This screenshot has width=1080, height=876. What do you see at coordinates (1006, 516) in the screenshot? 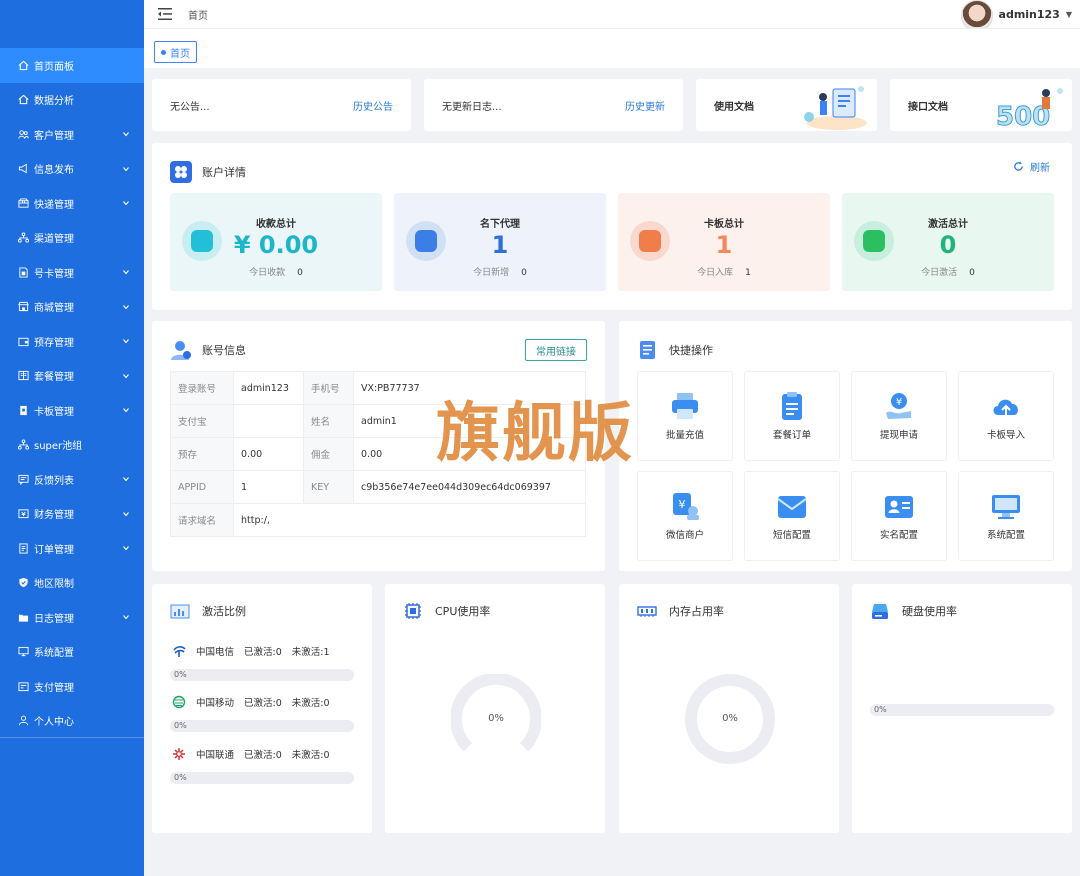
I see `quick-op-button: 系统配置` at bounding box center [1006, 516].